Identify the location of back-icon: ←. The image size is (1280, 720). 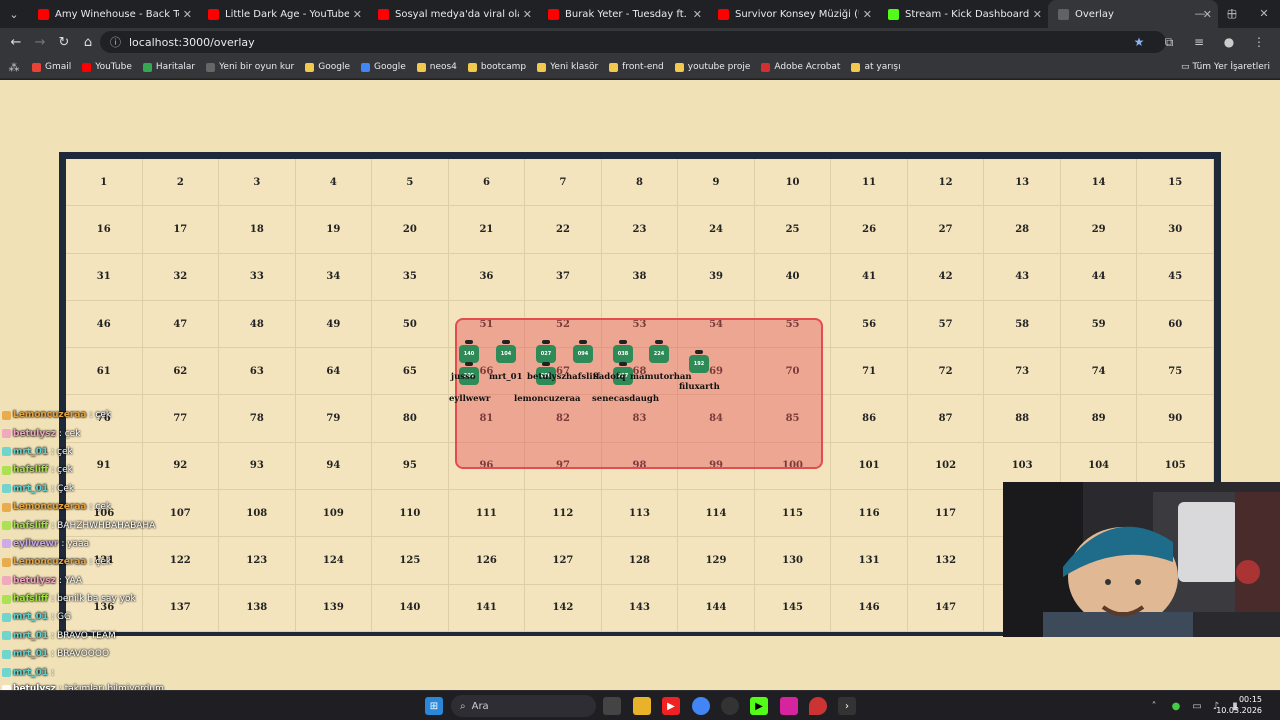
(16, 42).